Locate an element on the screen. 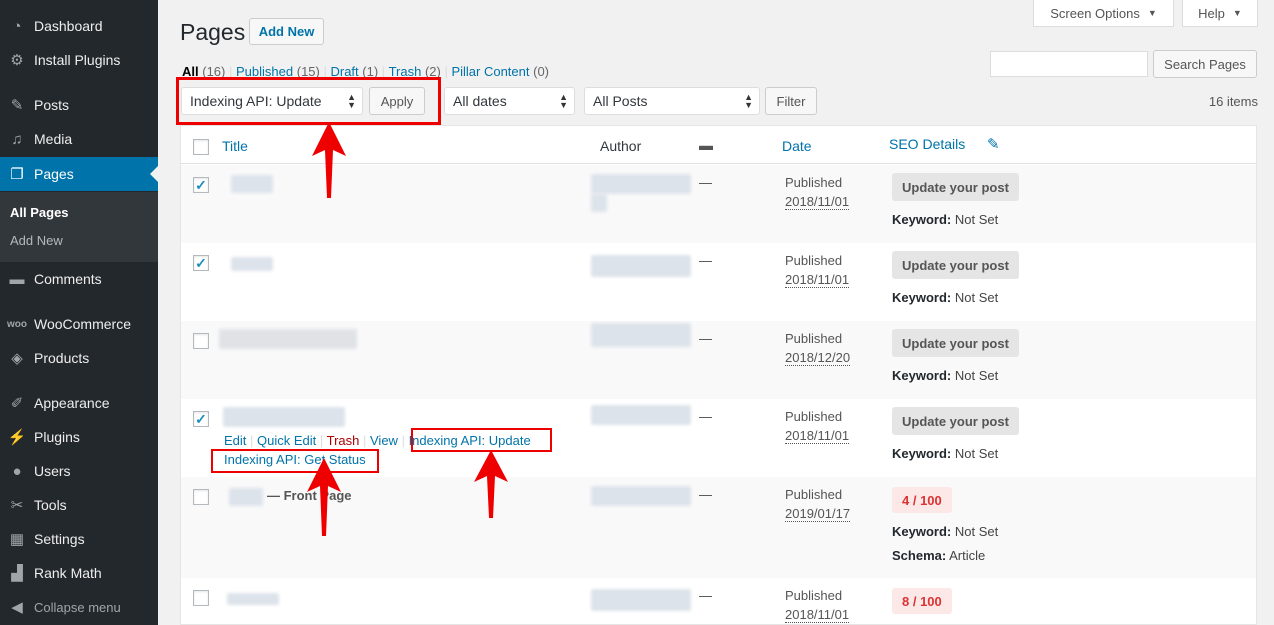 This screenshot has width=1274, height=625. menu-posts: ✎ Posts is located at coordinates (79, 105).